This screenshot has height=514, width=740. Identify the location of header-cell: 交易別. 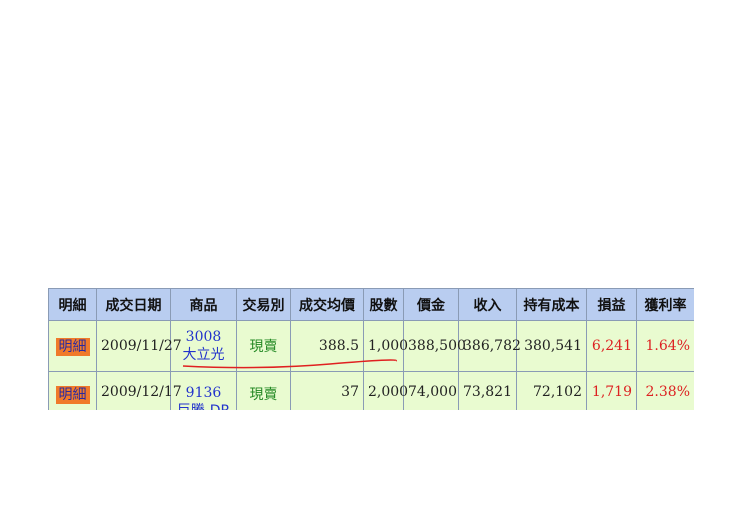
(263, 304).